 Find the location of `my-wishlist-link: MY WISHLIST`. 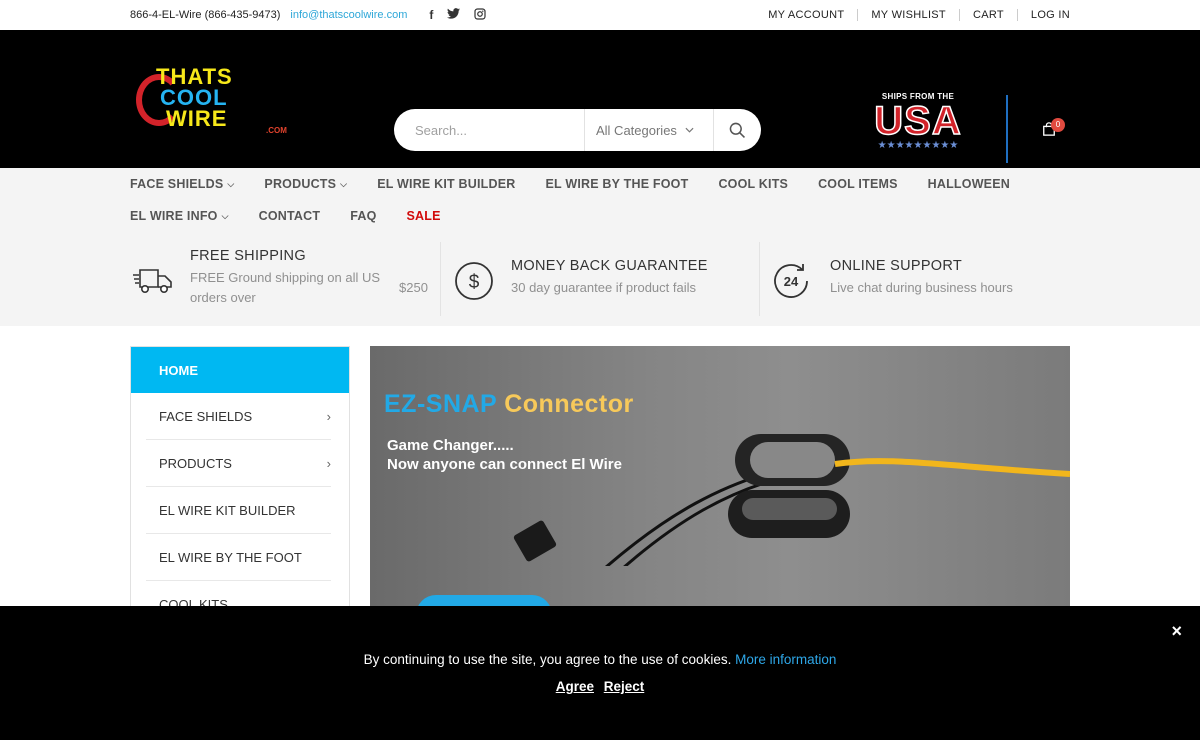

my-wishlist-link: MY WISHLIST is located at coordinates (908, 15).